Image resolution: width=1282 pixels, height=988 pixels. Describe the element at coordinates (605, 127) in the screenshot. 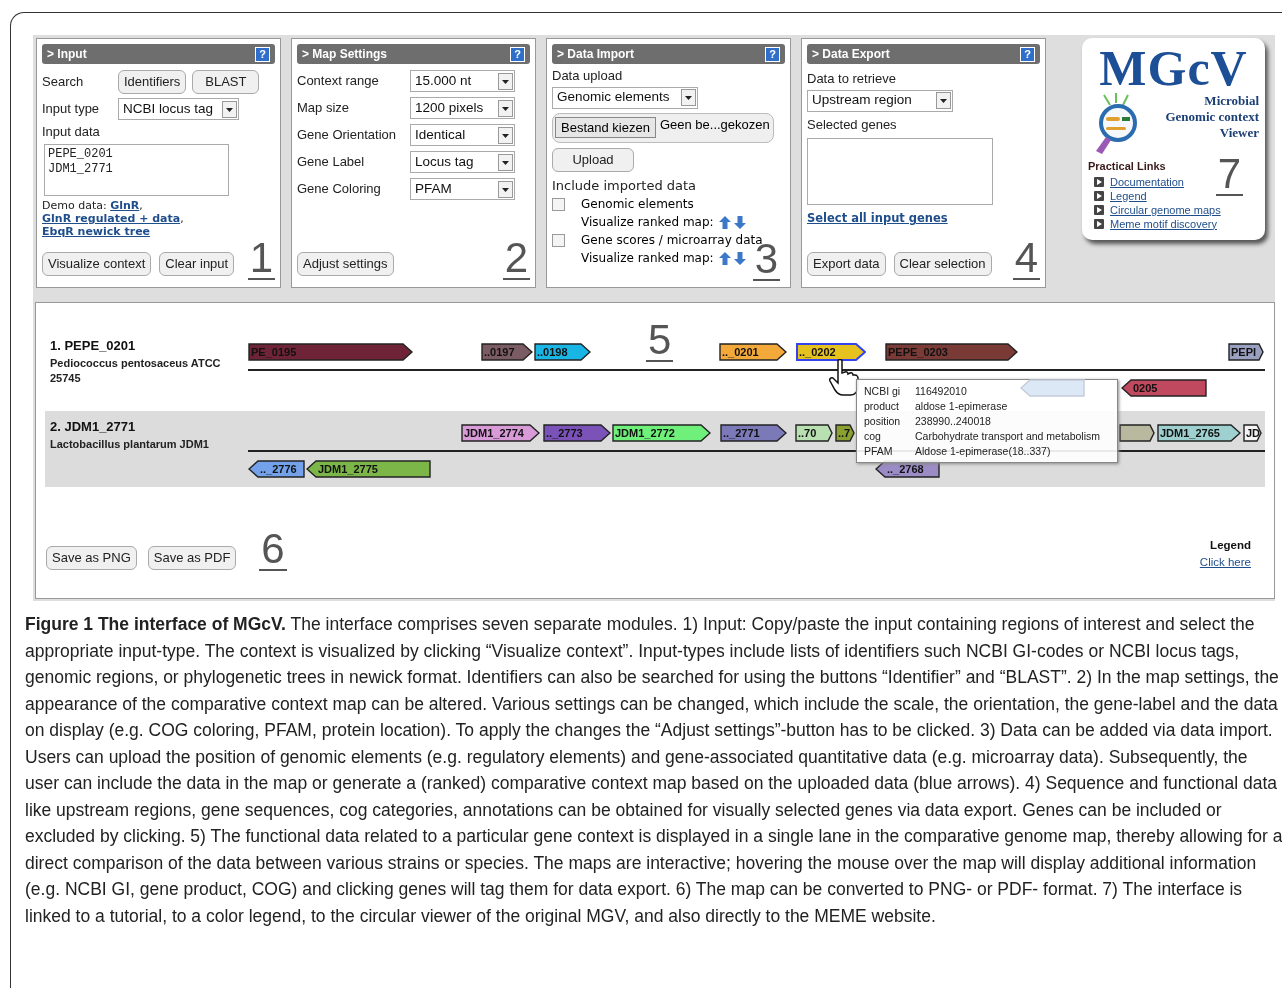

I see `choose-file-button: Bestand kiezen` at that location.